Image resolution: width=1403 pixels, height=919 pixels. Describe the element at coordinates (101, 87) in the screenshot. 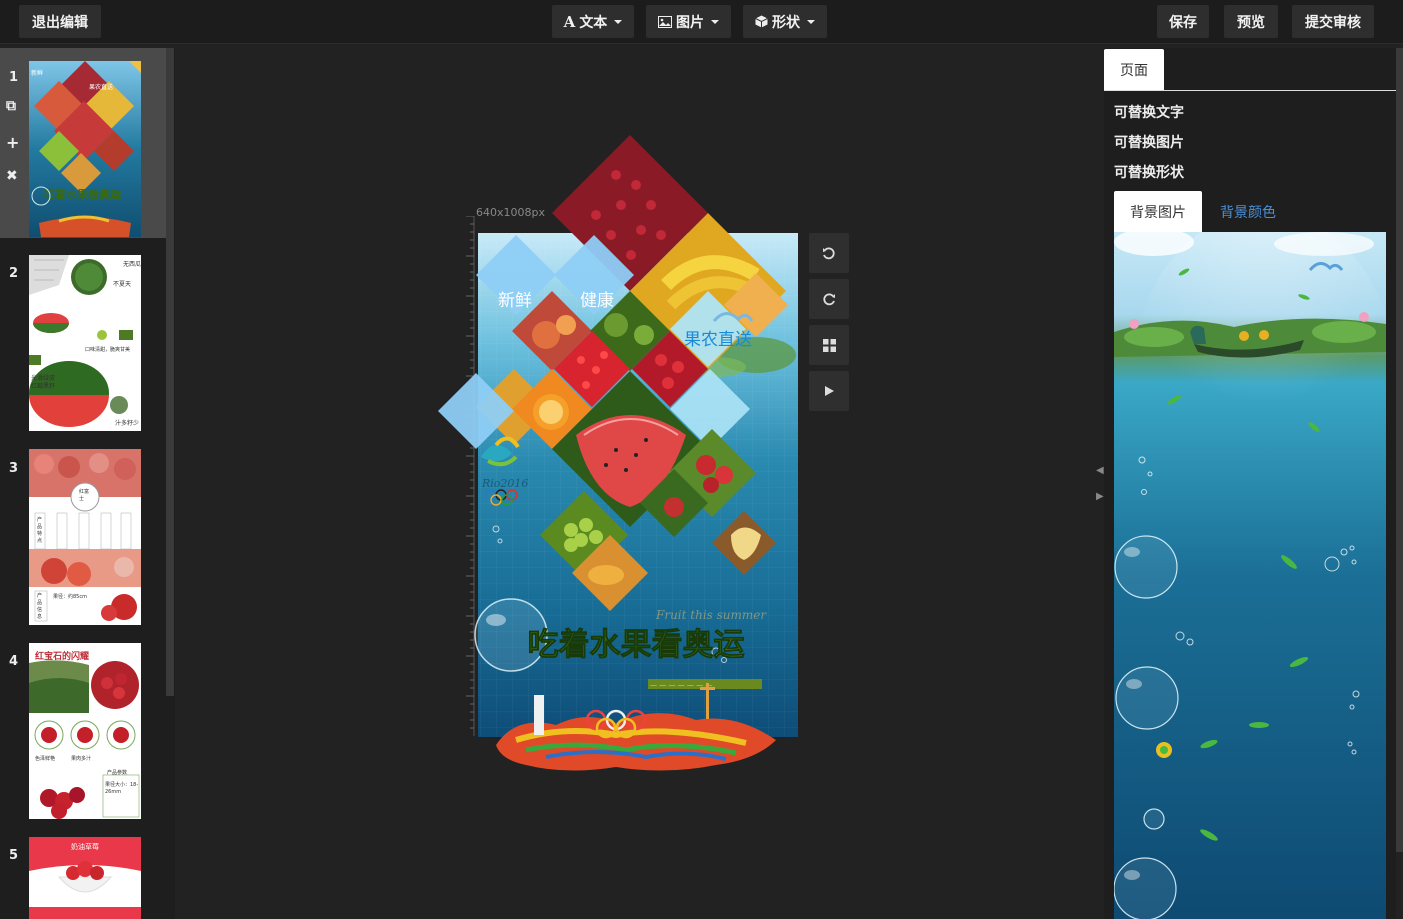

I see `svg-text: 果农直送` at that location.